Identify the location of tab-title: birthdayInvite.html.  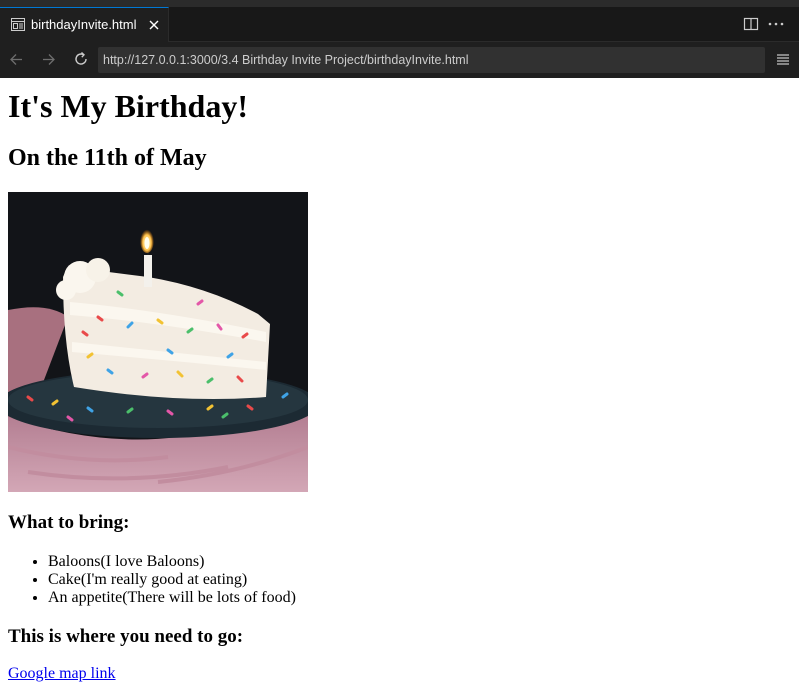
(84, 24).